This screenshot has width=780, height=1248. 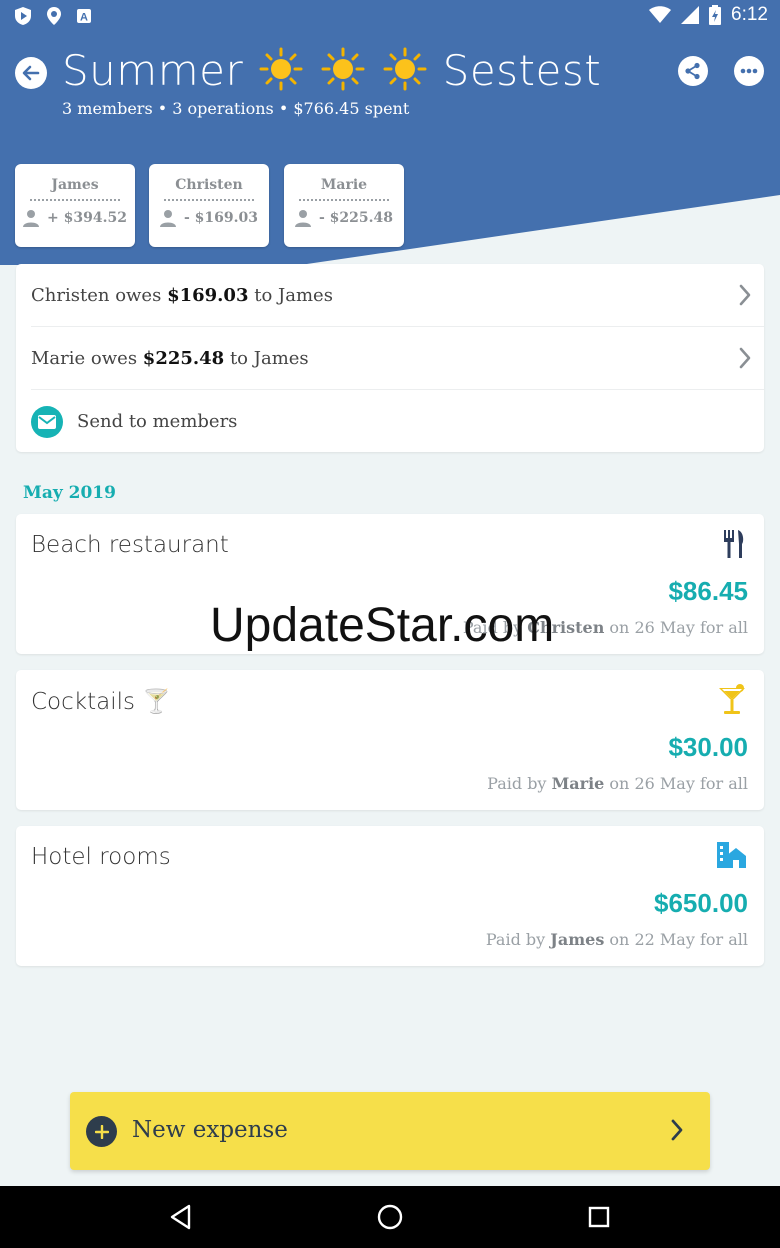 What do you see at coordinates (344, 205) in the screenshot?
I see `member-card-marie: Marie - $225.48` at bounding box center [344, 205].